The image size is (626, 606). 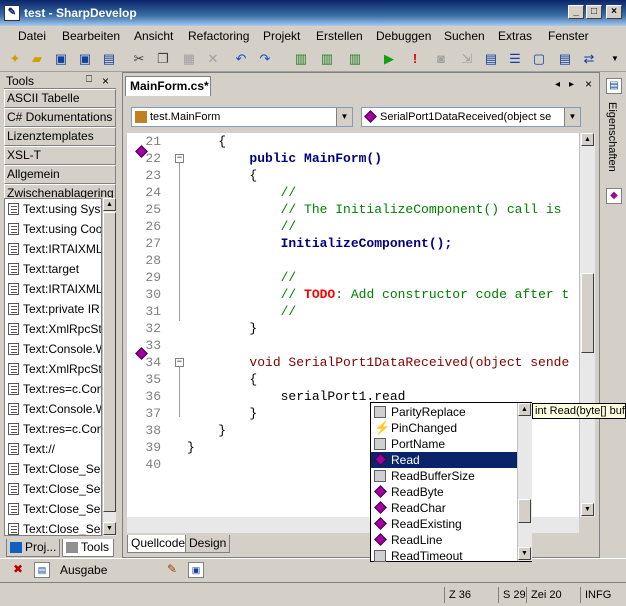 What do you see at coordinates (265, 59) in the screenshot?
I see `redo-icon: ↷` at bounding box center [265, 59].